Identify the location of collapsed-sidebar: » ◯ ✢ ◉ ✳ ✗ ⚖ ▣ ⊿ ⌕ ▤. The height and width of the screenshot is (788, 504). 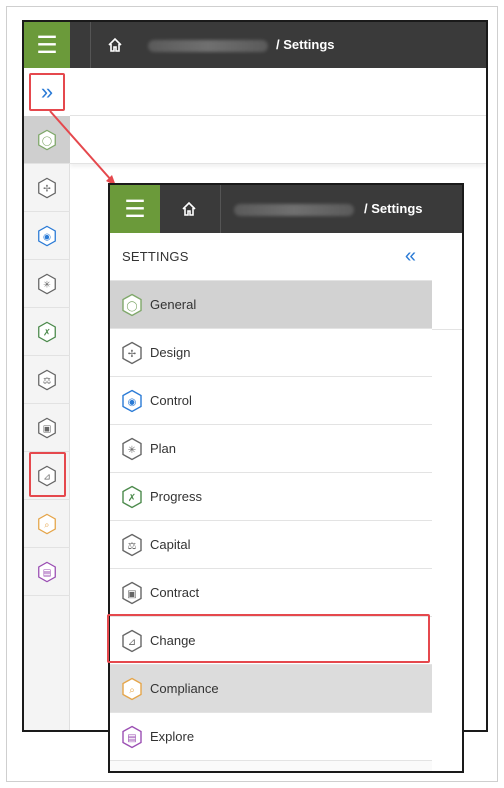
(47, 399).